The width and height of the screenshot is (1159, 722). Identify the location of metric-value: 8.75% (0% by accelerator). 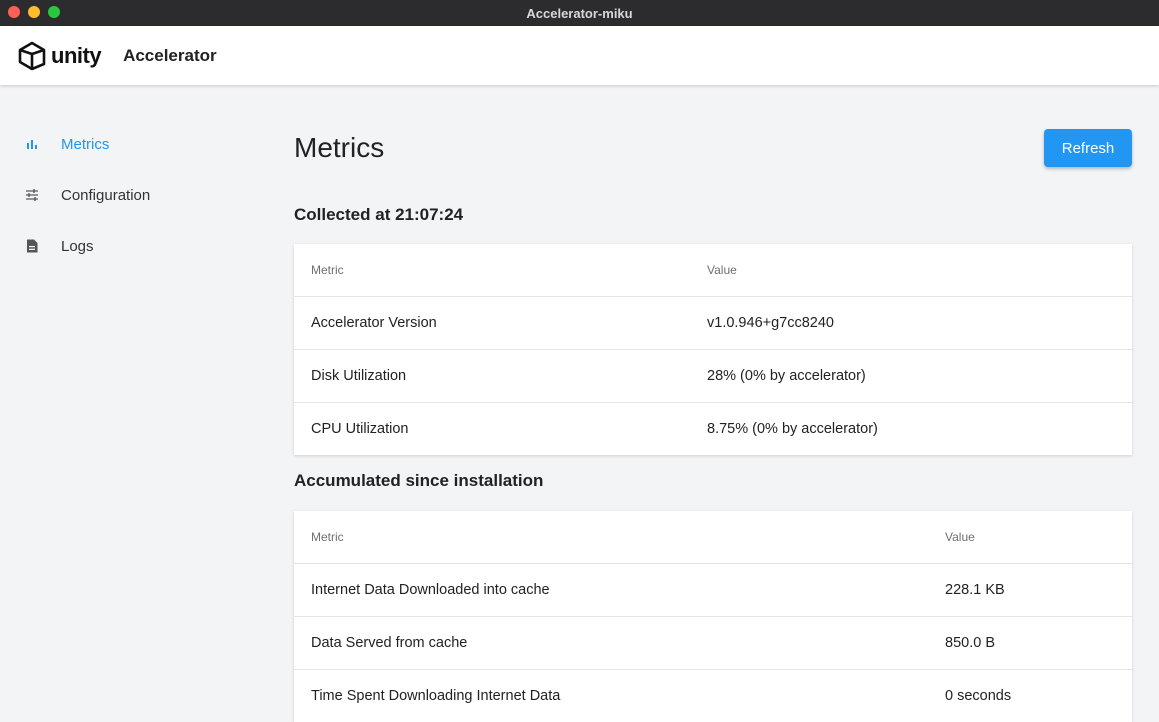
(792, 429).